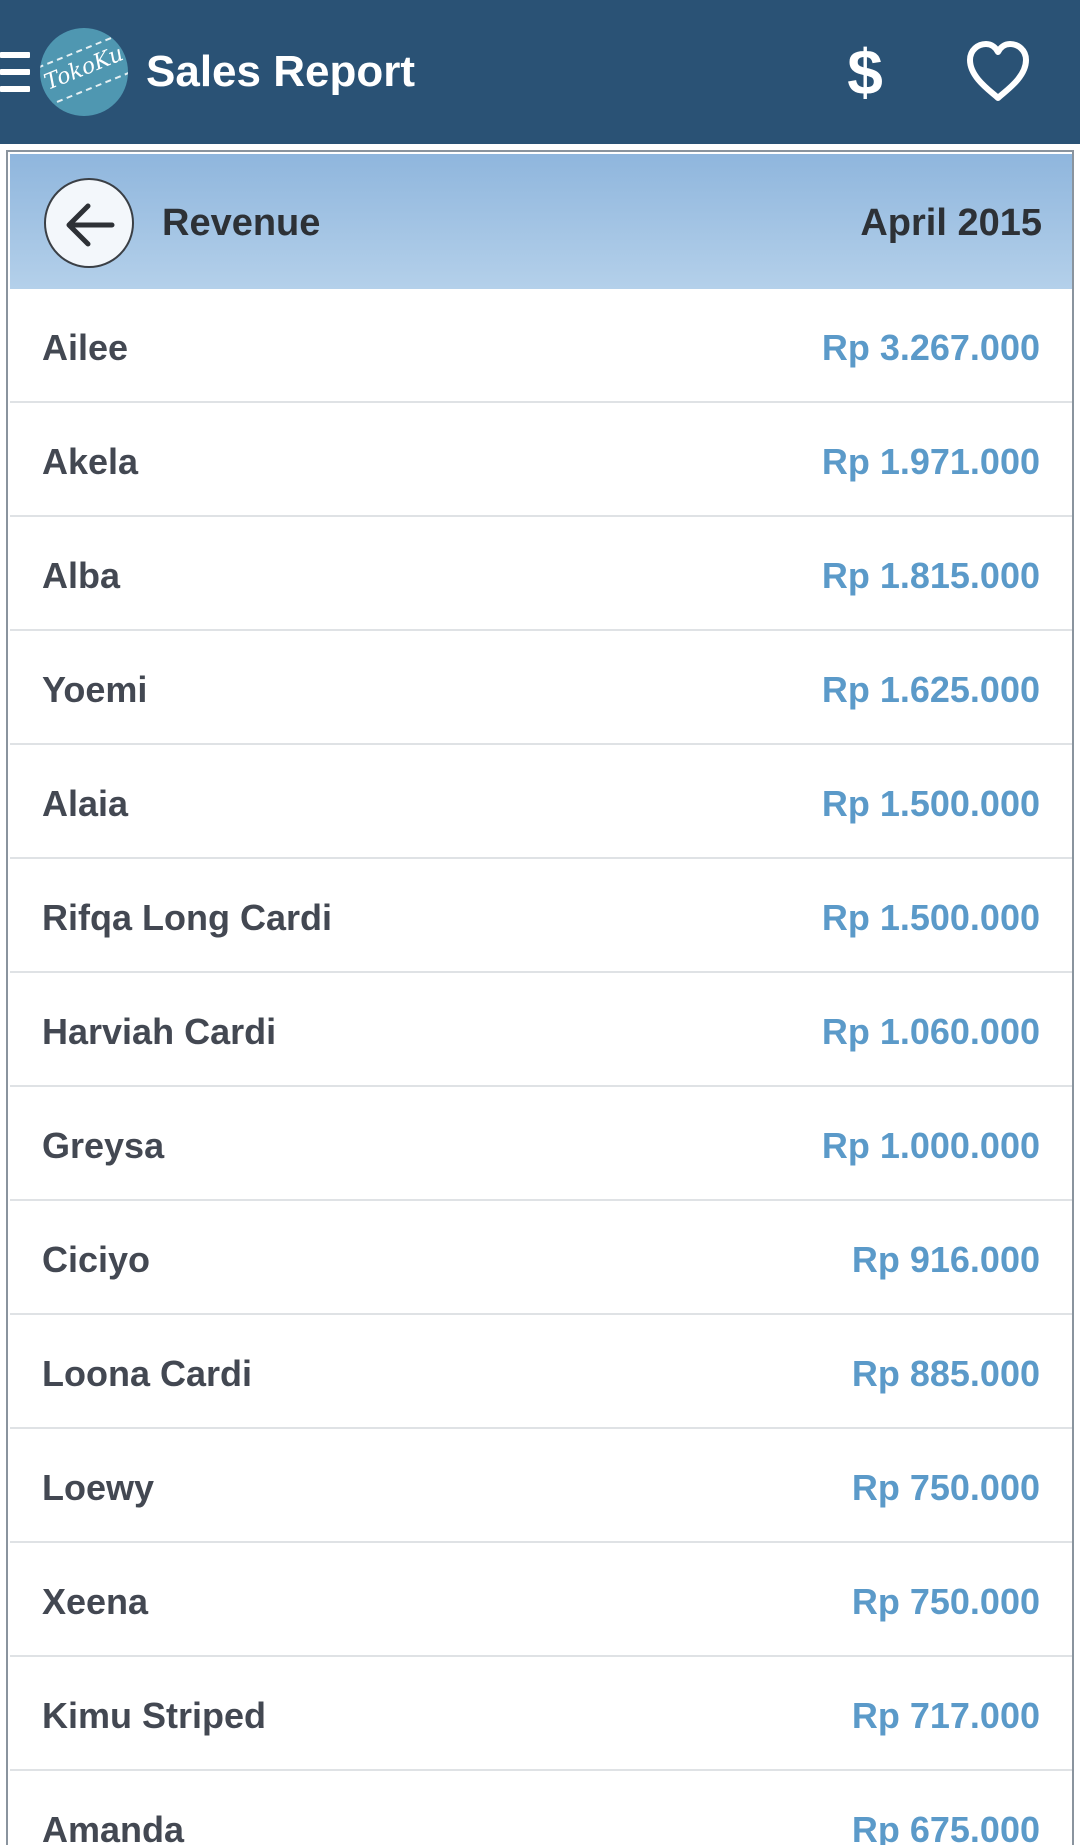 Image resolution: width=1080 pixels, height=1845 pixels. What do you see at coordinates (541, 916) in the screenshot?
I see `list-item: Rifqa Long Cardi Rp 1.500.000` at bounding box center [541, 916].